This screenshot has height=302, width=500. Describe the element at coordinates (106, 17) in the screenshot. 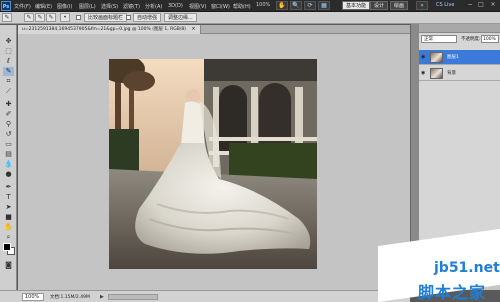

I see `sample-all-layers-button: 比较画面标题栏` at that location.